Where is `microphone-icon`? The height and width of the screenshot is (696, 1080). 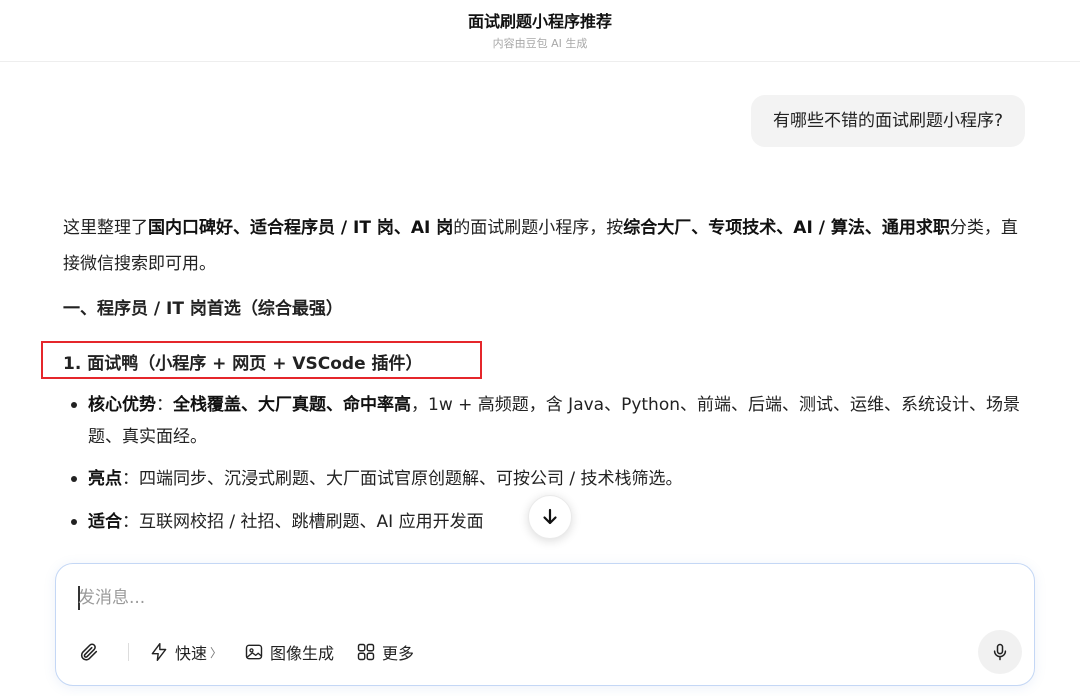
microphone-icon is located at coordinates (1000, 652).